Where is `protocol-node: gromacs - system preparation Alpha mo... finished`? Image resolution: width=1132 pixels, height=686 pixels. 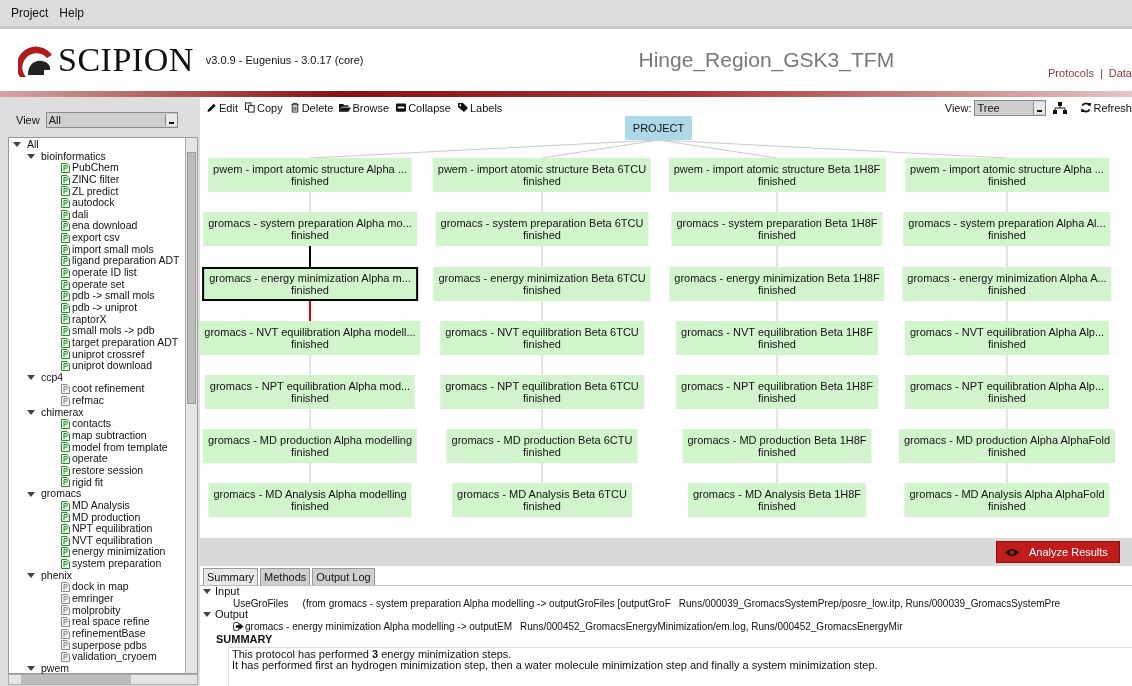
protocol-node: gromacs - system preparation Alpha mo... finished is located at coordinates (310, 229).